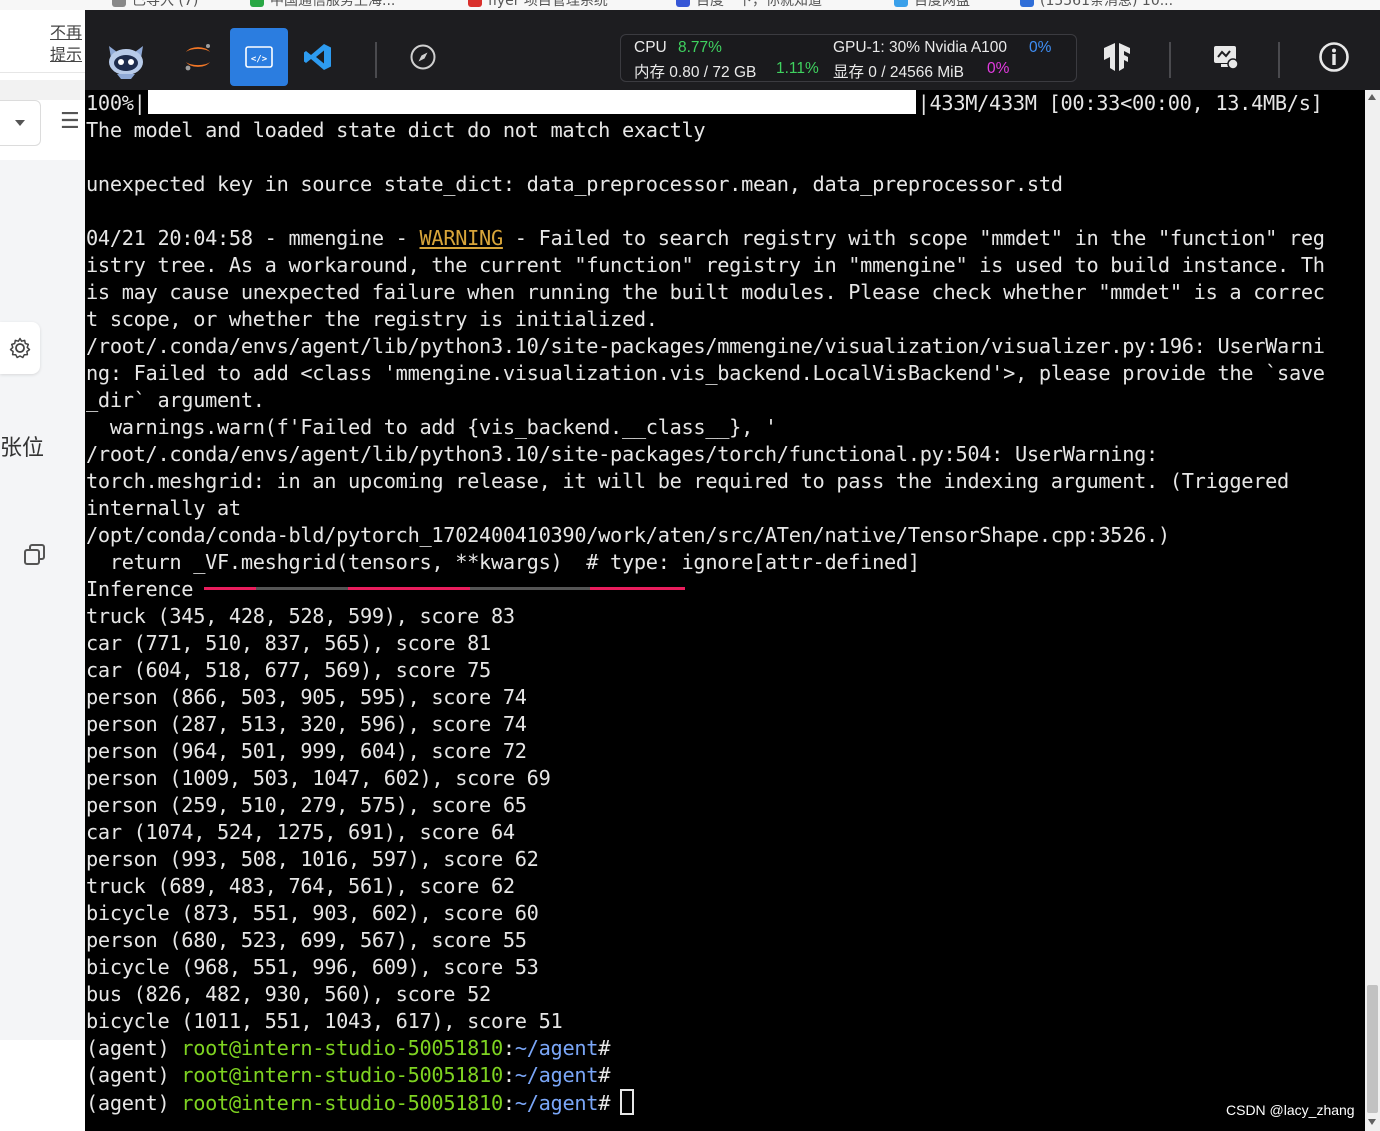  What do you see at coordinates (306, 724) in the screenshot?
I see `detection-line: person (287, 513, 320, 596), score 74` at bounding box center [306, 724].